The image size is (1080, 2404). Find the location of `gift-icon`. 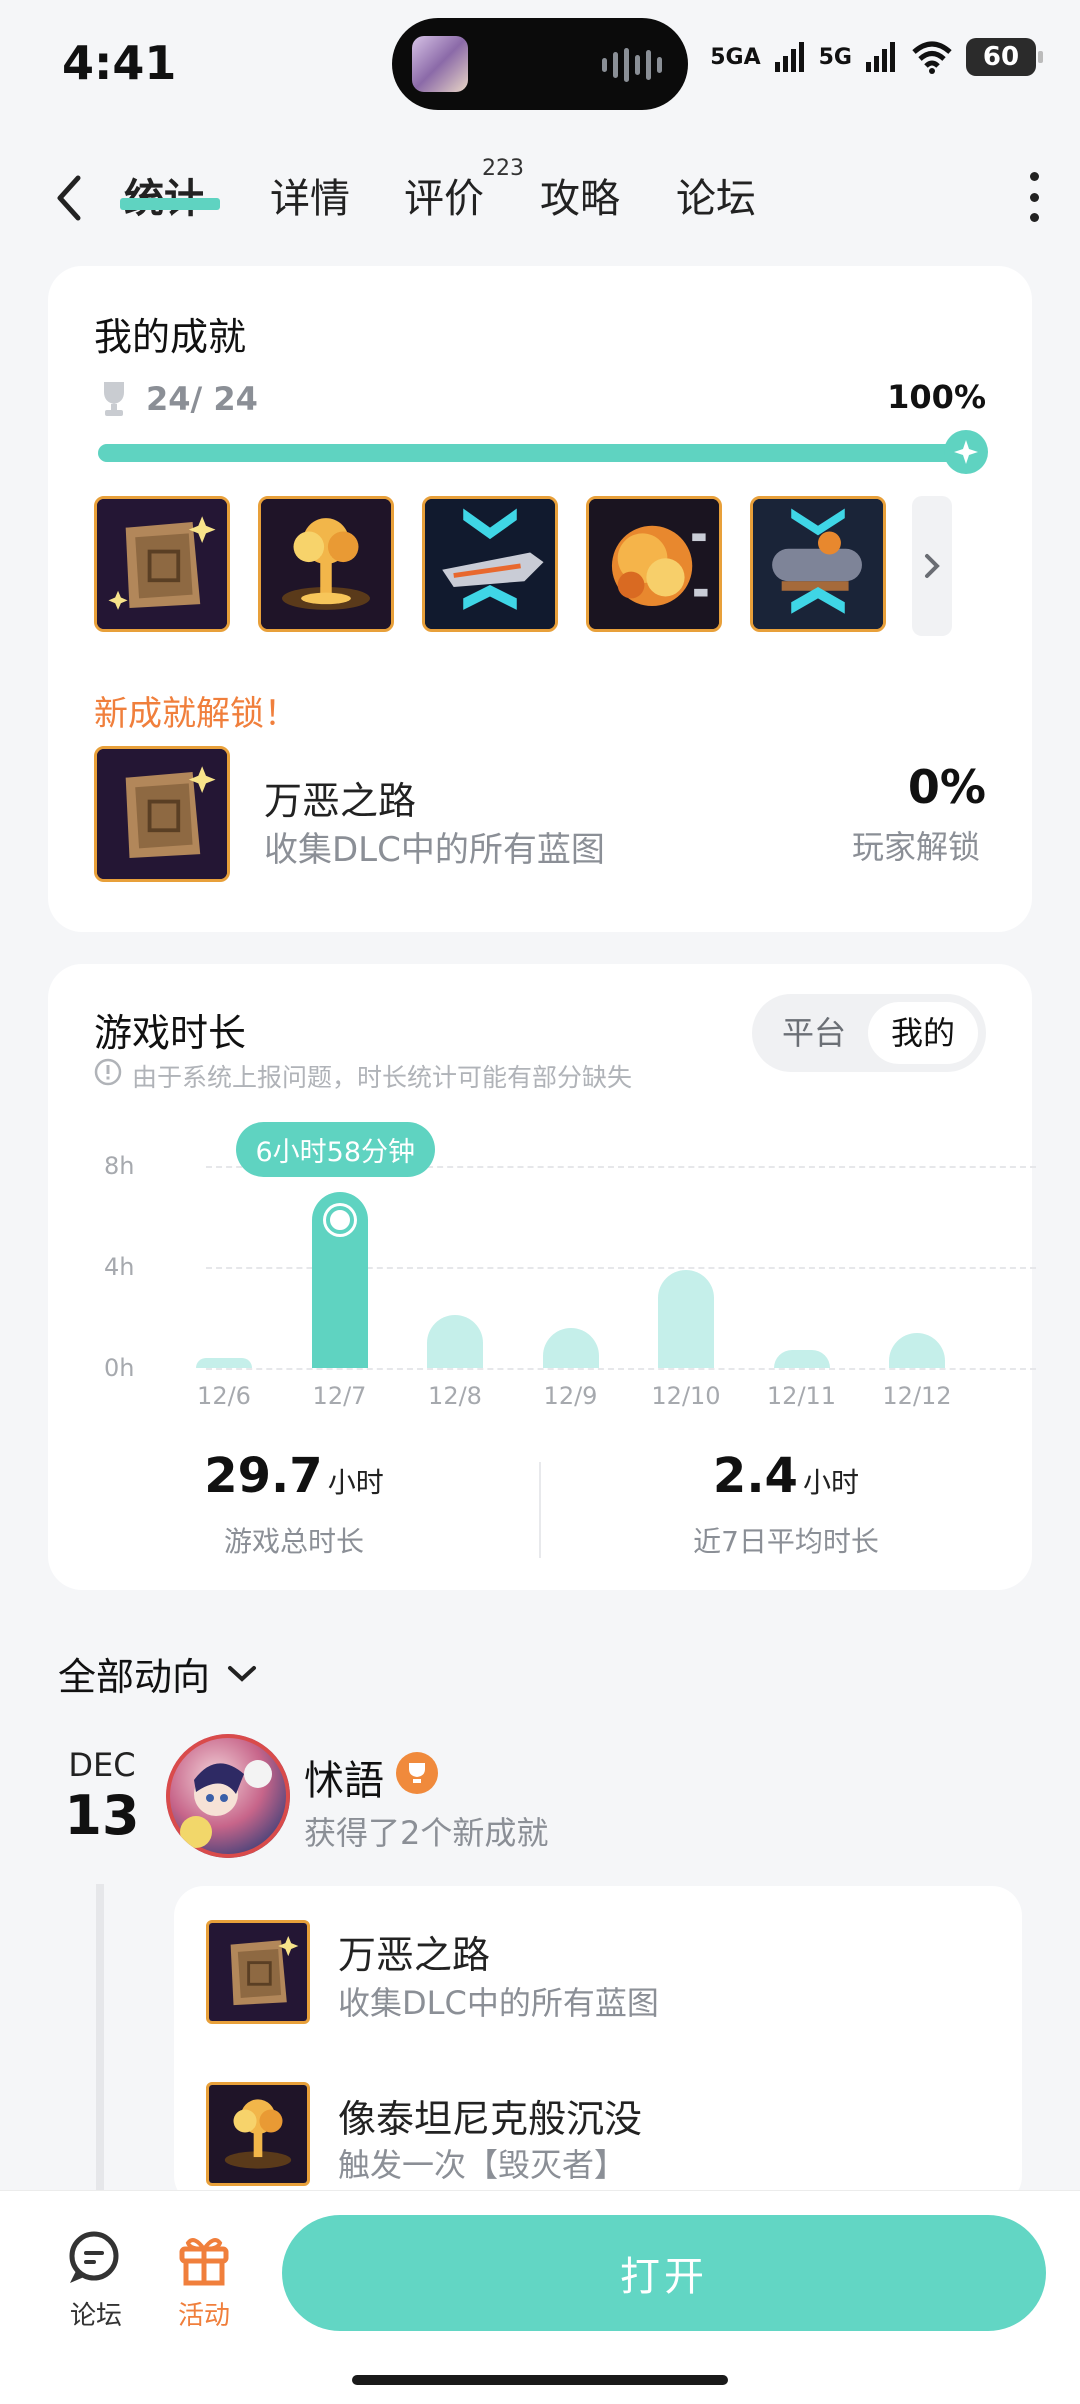

gift-icon is located at coordinates (204, 2262).